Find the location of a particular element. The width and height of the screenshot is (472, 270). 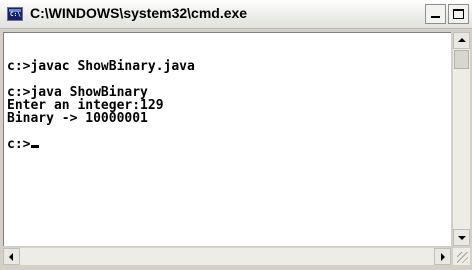

console-prompt-line: c:> is located at coordinates (23, 144).